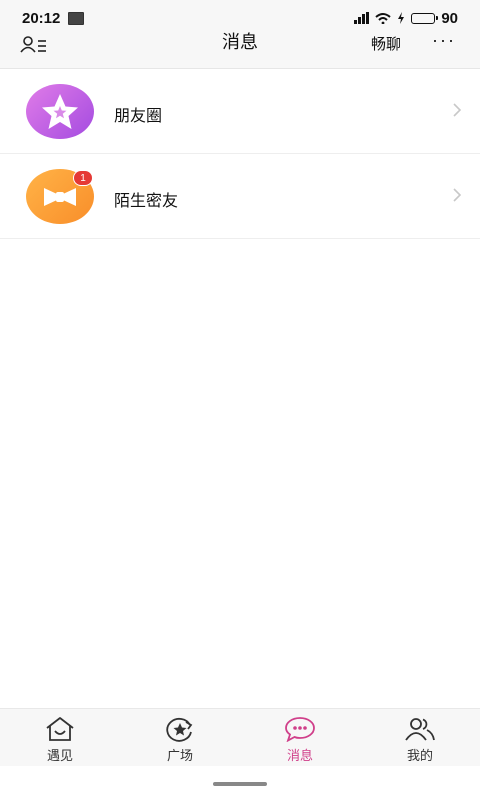 This screenshot has width=480, height=800. What do you see at coordinates (60, 729) in the screenshot?
I see `home-smile-icon` at bounding box center [60, 729].